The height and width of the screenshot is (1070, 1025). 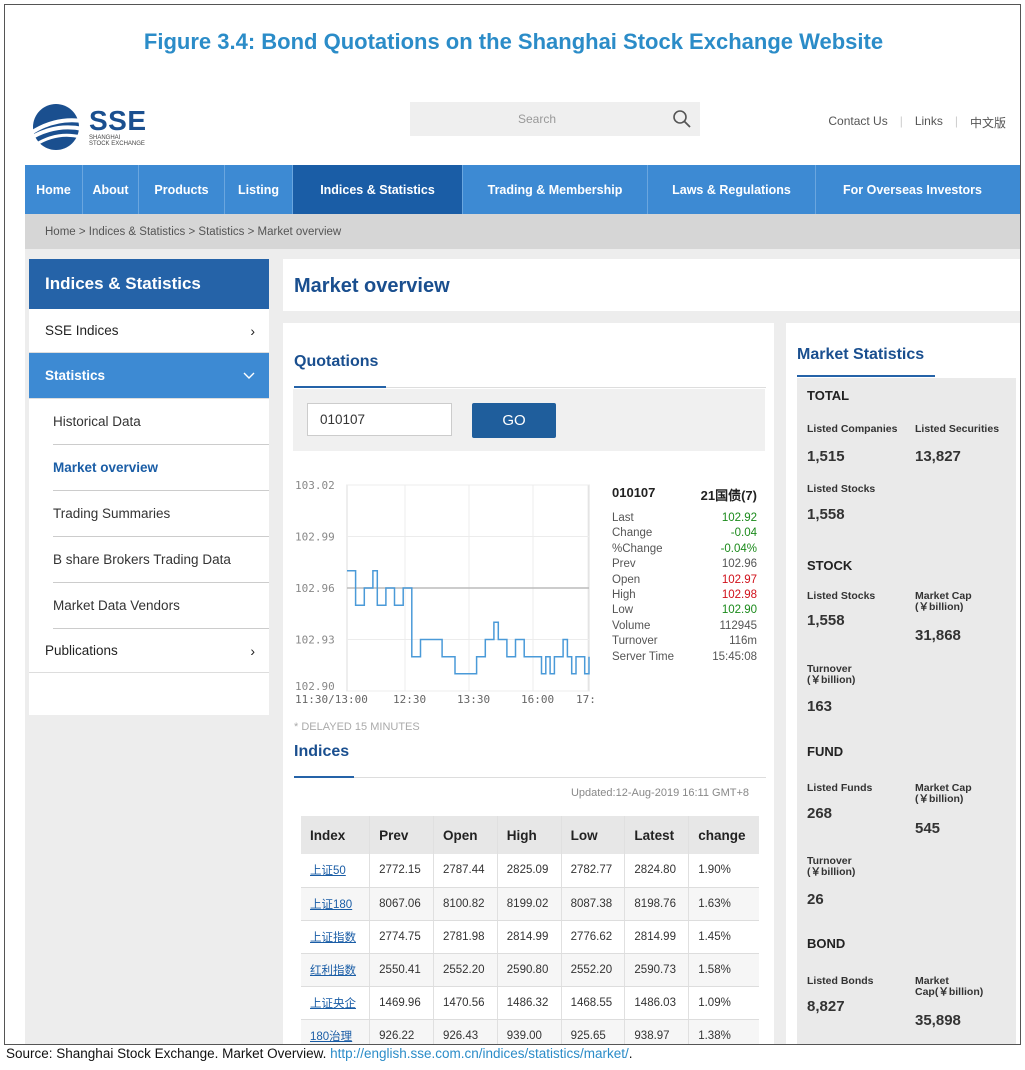 I want to click on search-input: Search, so click(x=537, y=119).